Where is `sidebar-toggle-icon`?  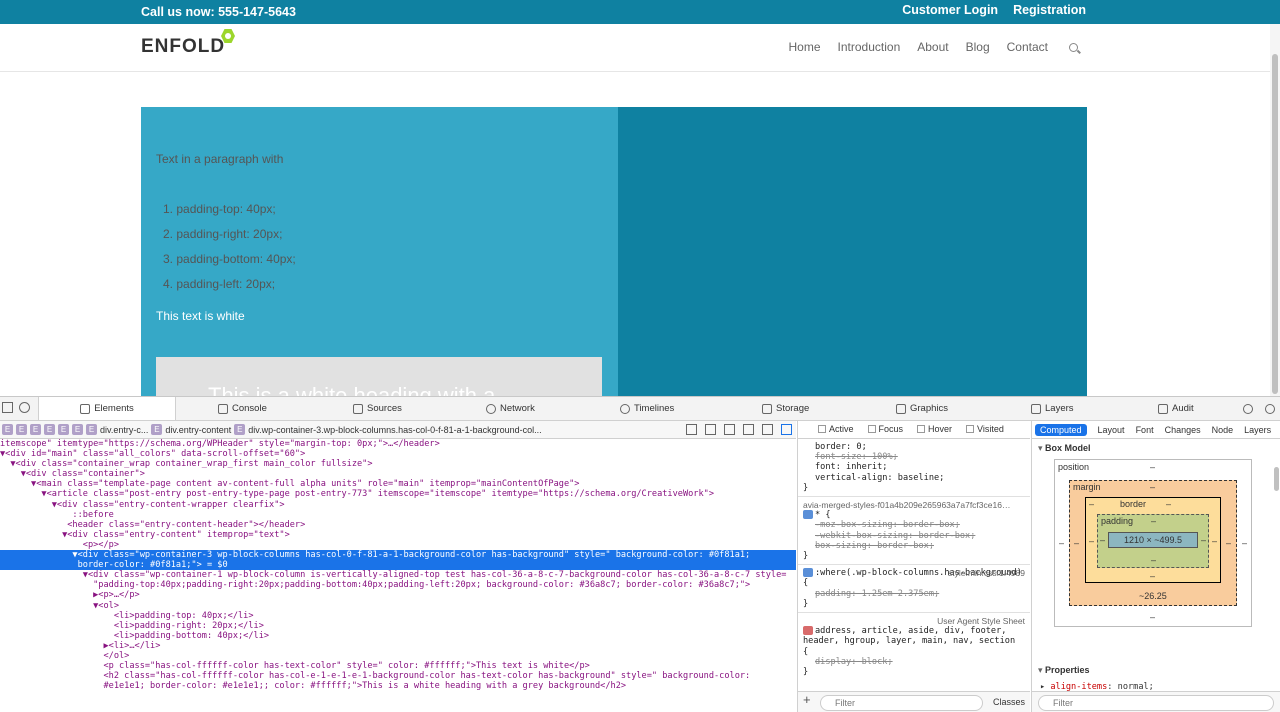 sidebar-toggle-icon is located at coordinates (786, 429).